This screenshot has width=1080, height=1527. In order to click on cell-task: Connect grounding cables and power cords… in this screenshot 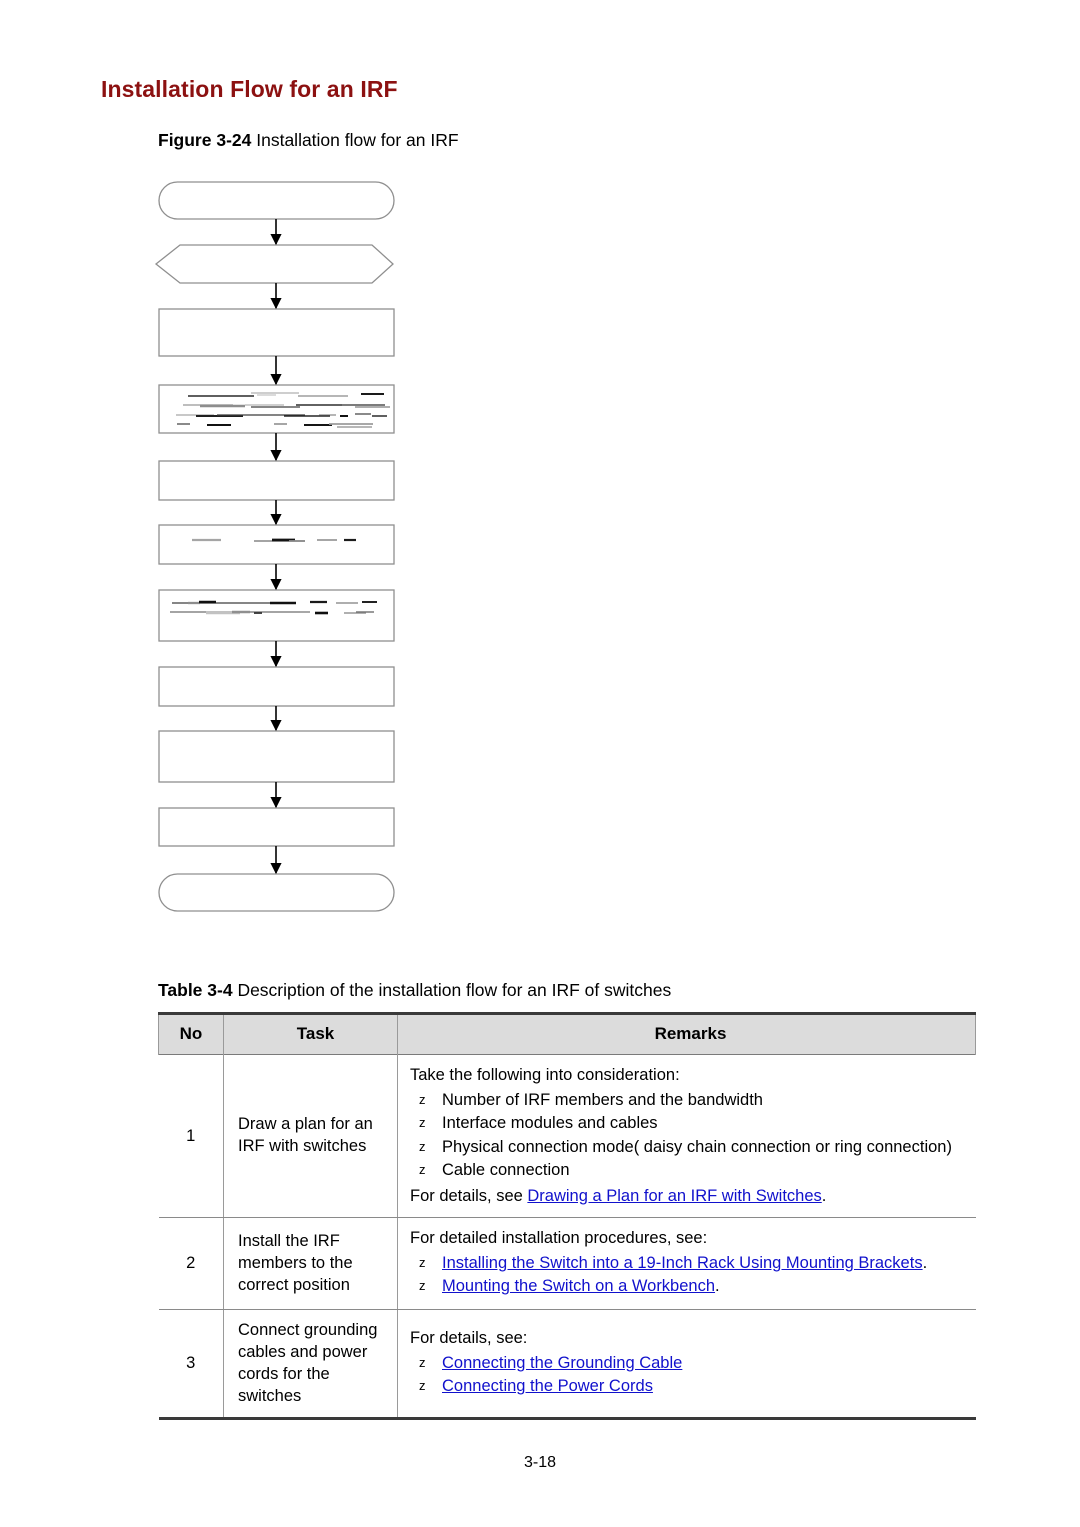, I will do `click(310, 1365)`.